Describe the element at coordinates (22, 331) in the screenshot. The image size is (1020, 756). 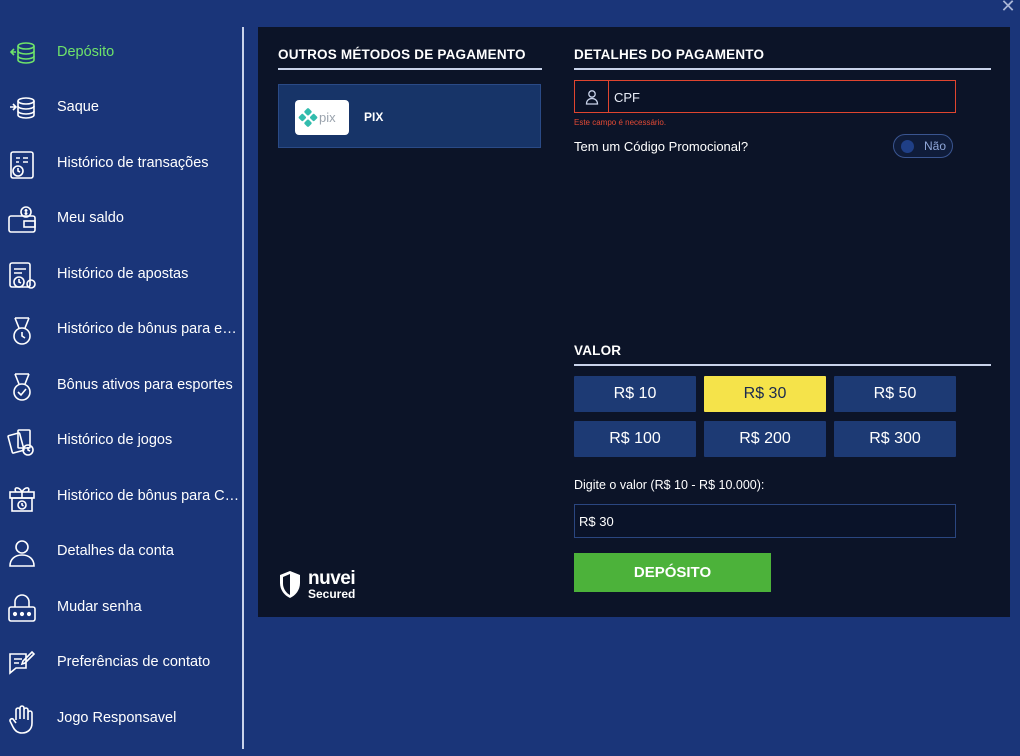
I see `medal-history-icon` at that location.